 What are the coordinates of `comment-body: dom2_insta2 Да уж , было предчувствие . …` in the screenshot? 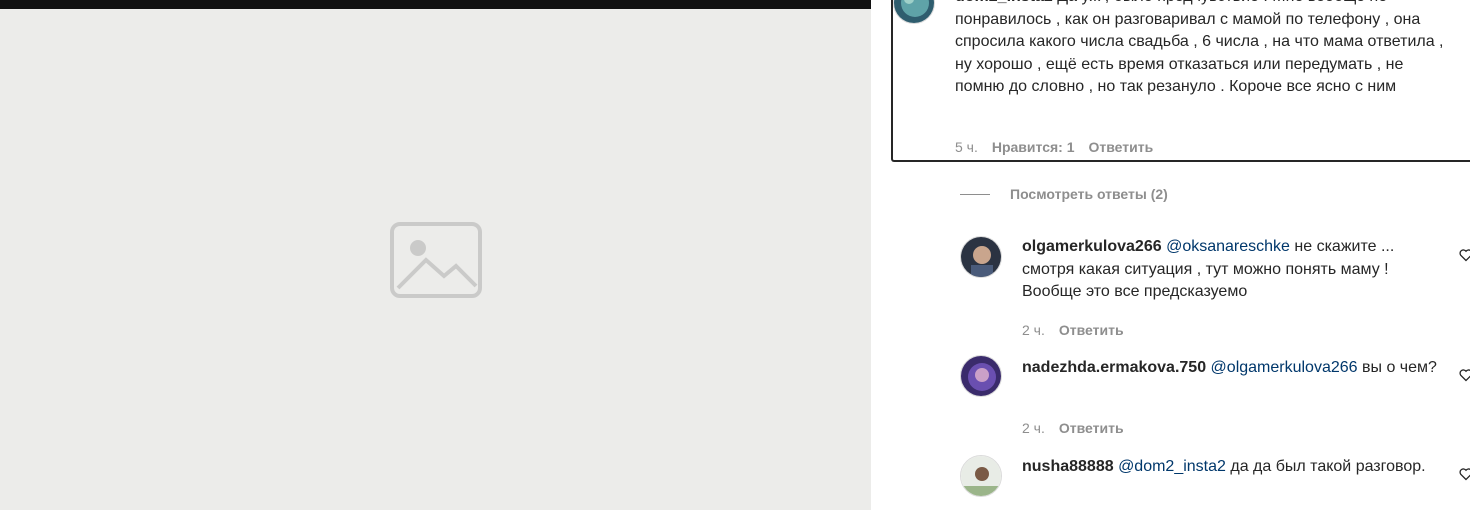 It's located at (1200, 49).